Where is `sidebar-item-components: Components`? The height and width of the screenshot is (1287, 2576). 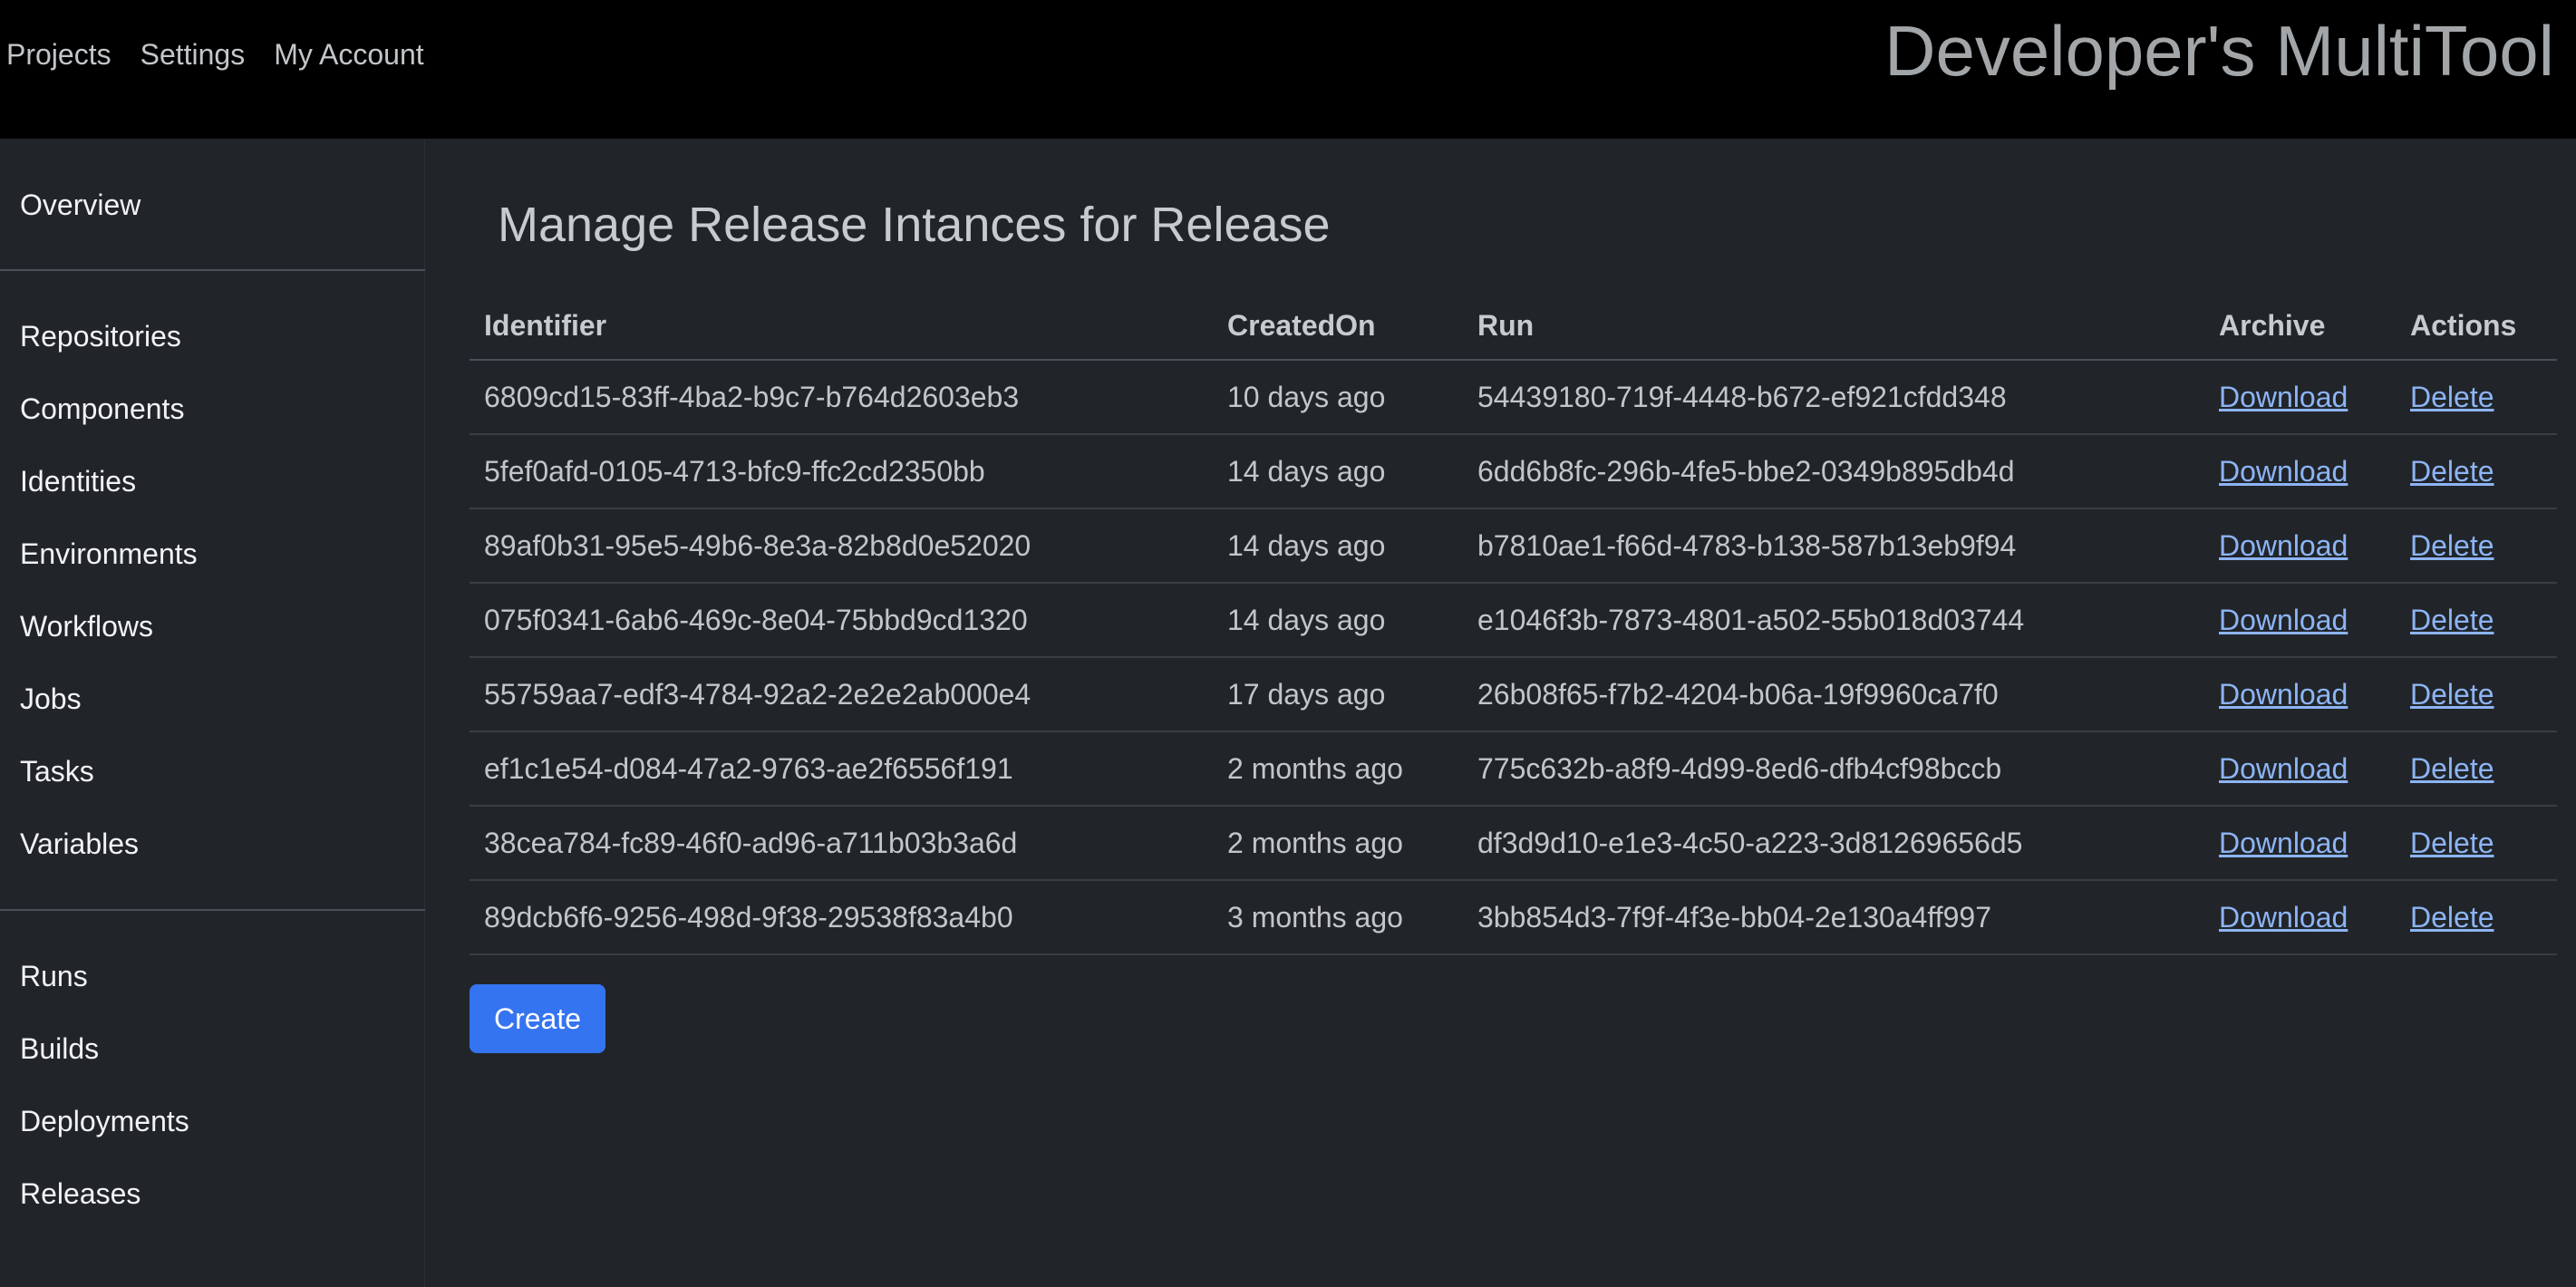 sidebar-item-components: Components is located at coordinates (102, 409).